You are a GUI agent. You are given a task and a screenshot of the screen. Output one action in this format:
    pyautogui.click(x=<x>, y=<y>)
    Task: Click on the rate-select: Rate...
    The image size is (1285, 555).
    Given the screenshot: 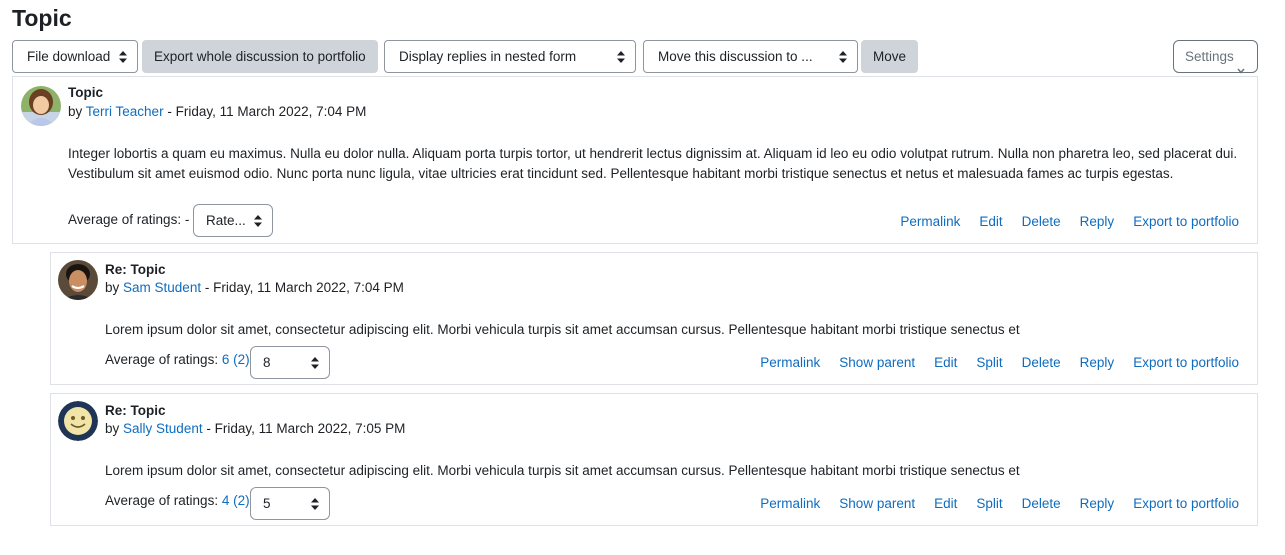 What is the action you would take?
    pyautogui.click(x=233, y=220)
    